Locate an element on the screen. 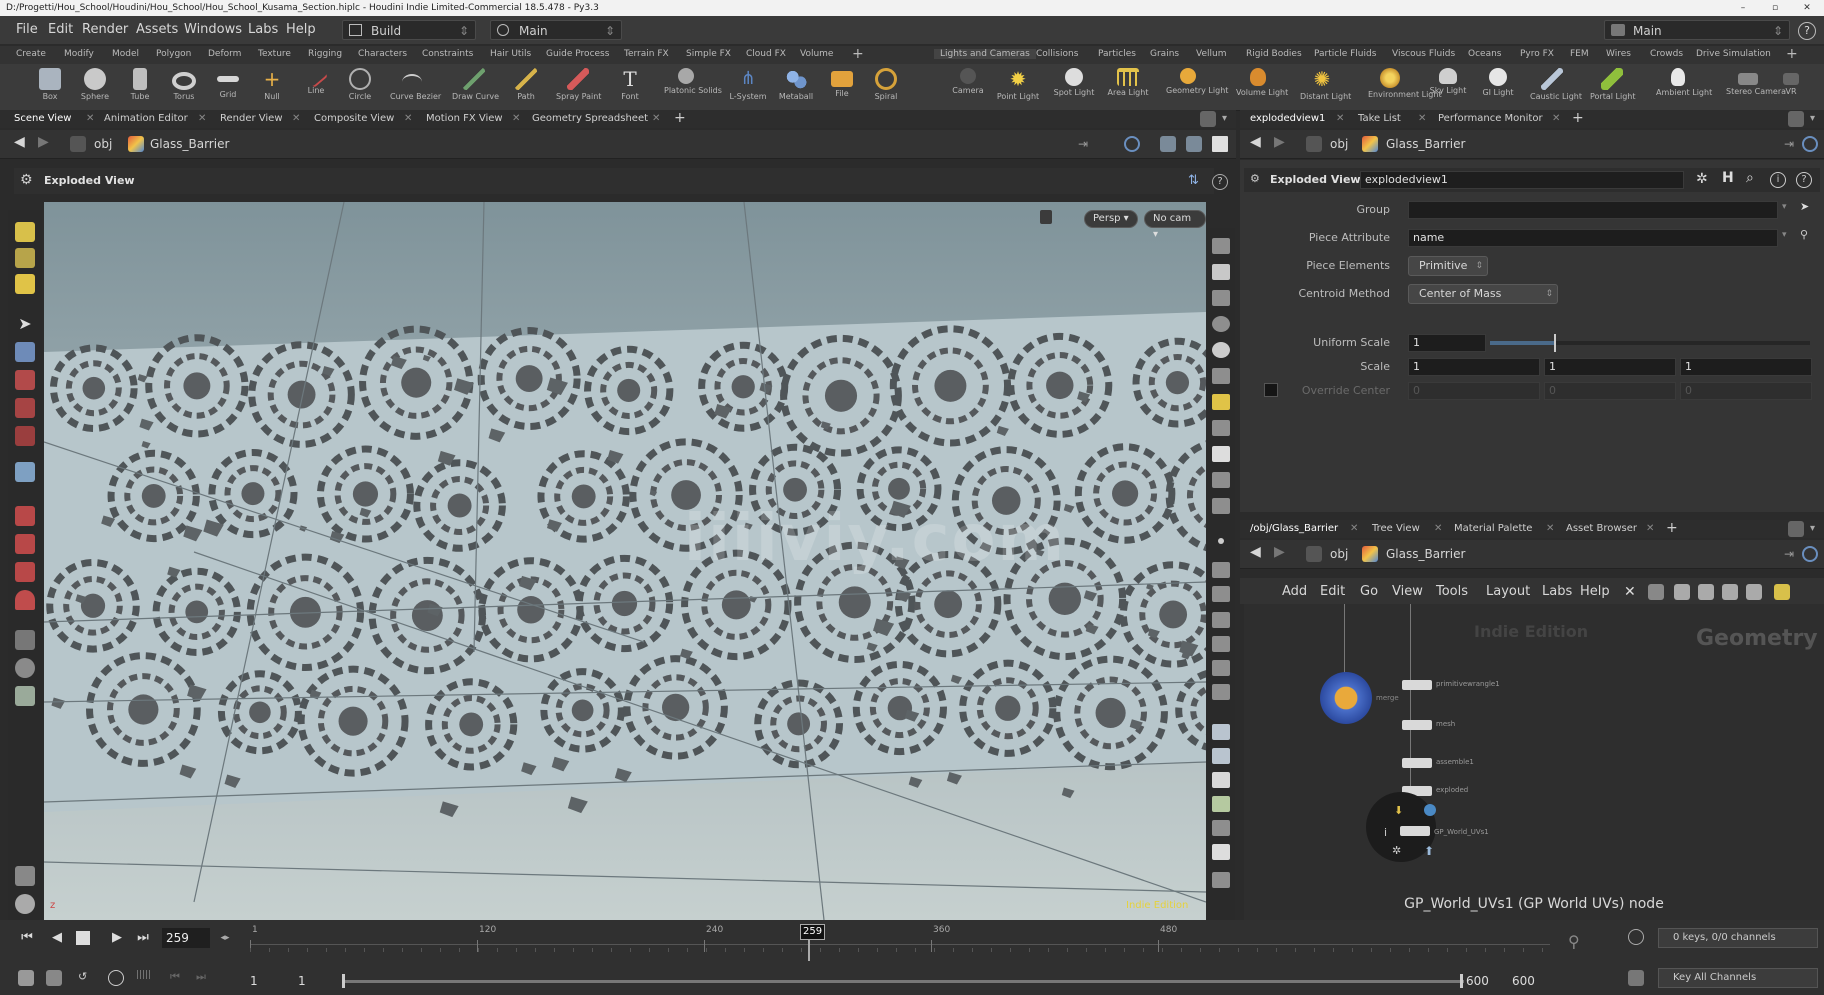 This screenshot has width=1824, height=995. help-icon: ? is located at coordinates (1804, 180).